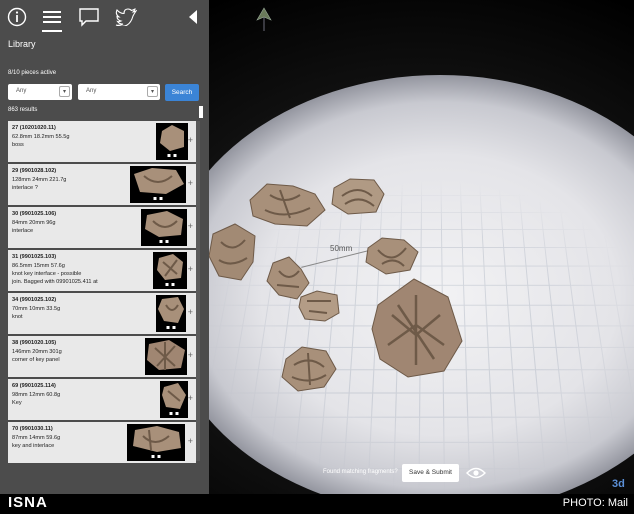 This screenshot has width=634, height=514. I want to click on search-button: Search, so click(182, 92).